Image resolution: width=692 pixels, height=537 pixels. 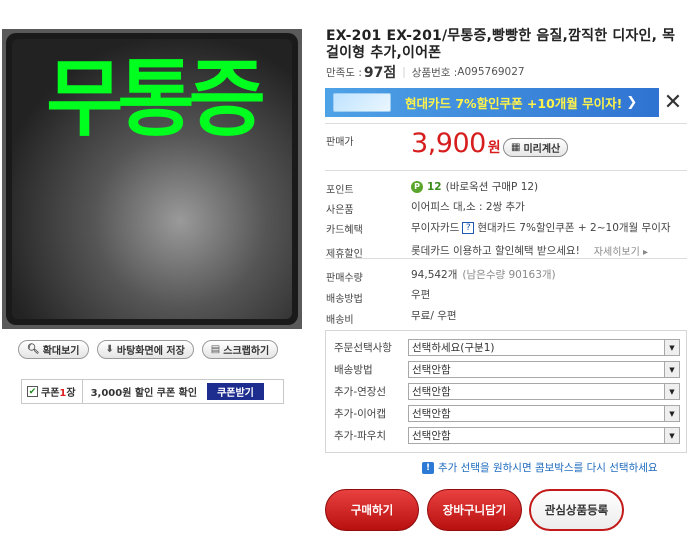 I want to click on card-benefit-label: 카드혜택, so click(x=344, y=230).